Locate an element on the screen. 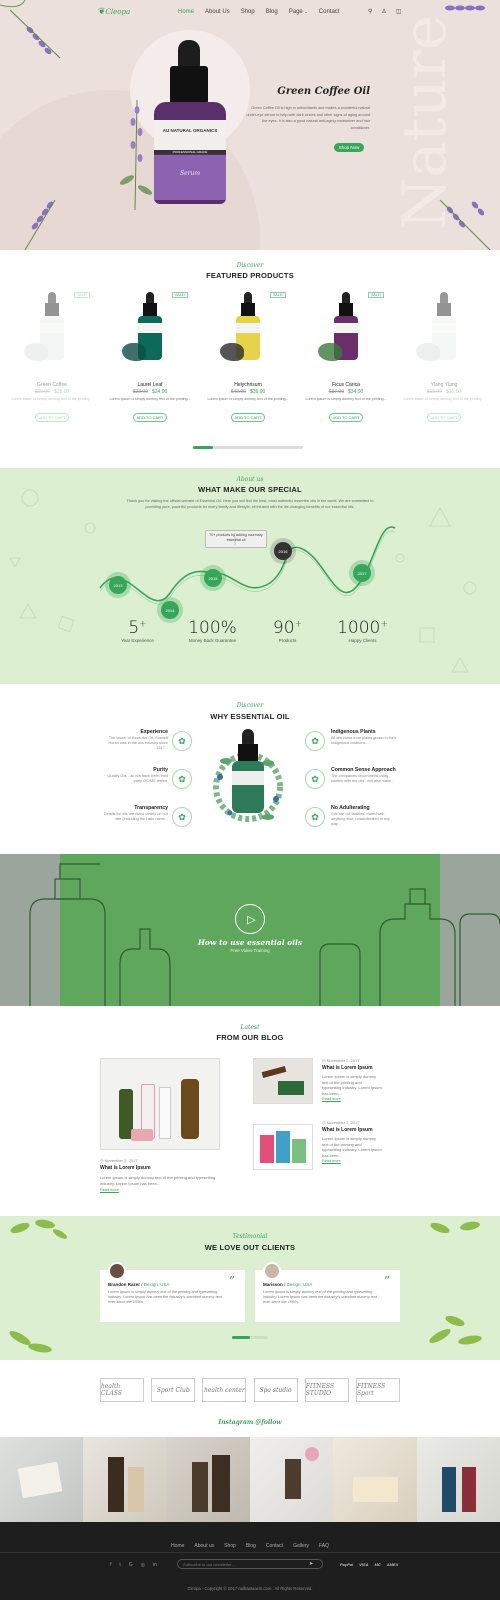 The image size is (500, 1600). feature-title: No Adulterating is located at coordinates (350, 808).